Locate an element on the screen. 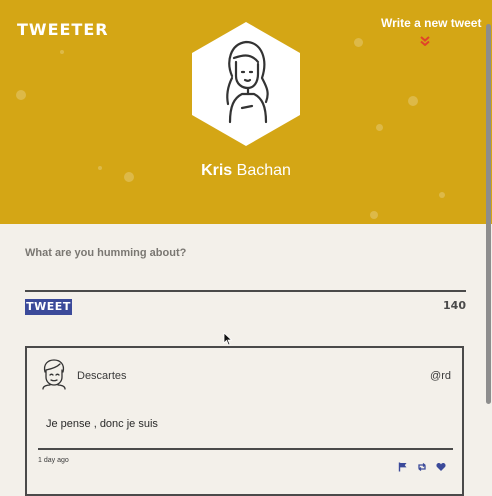 The width and height of the screenshot is (492, 496). tweet-timestamp: 1 day ago is located at coordinates (53, 460).